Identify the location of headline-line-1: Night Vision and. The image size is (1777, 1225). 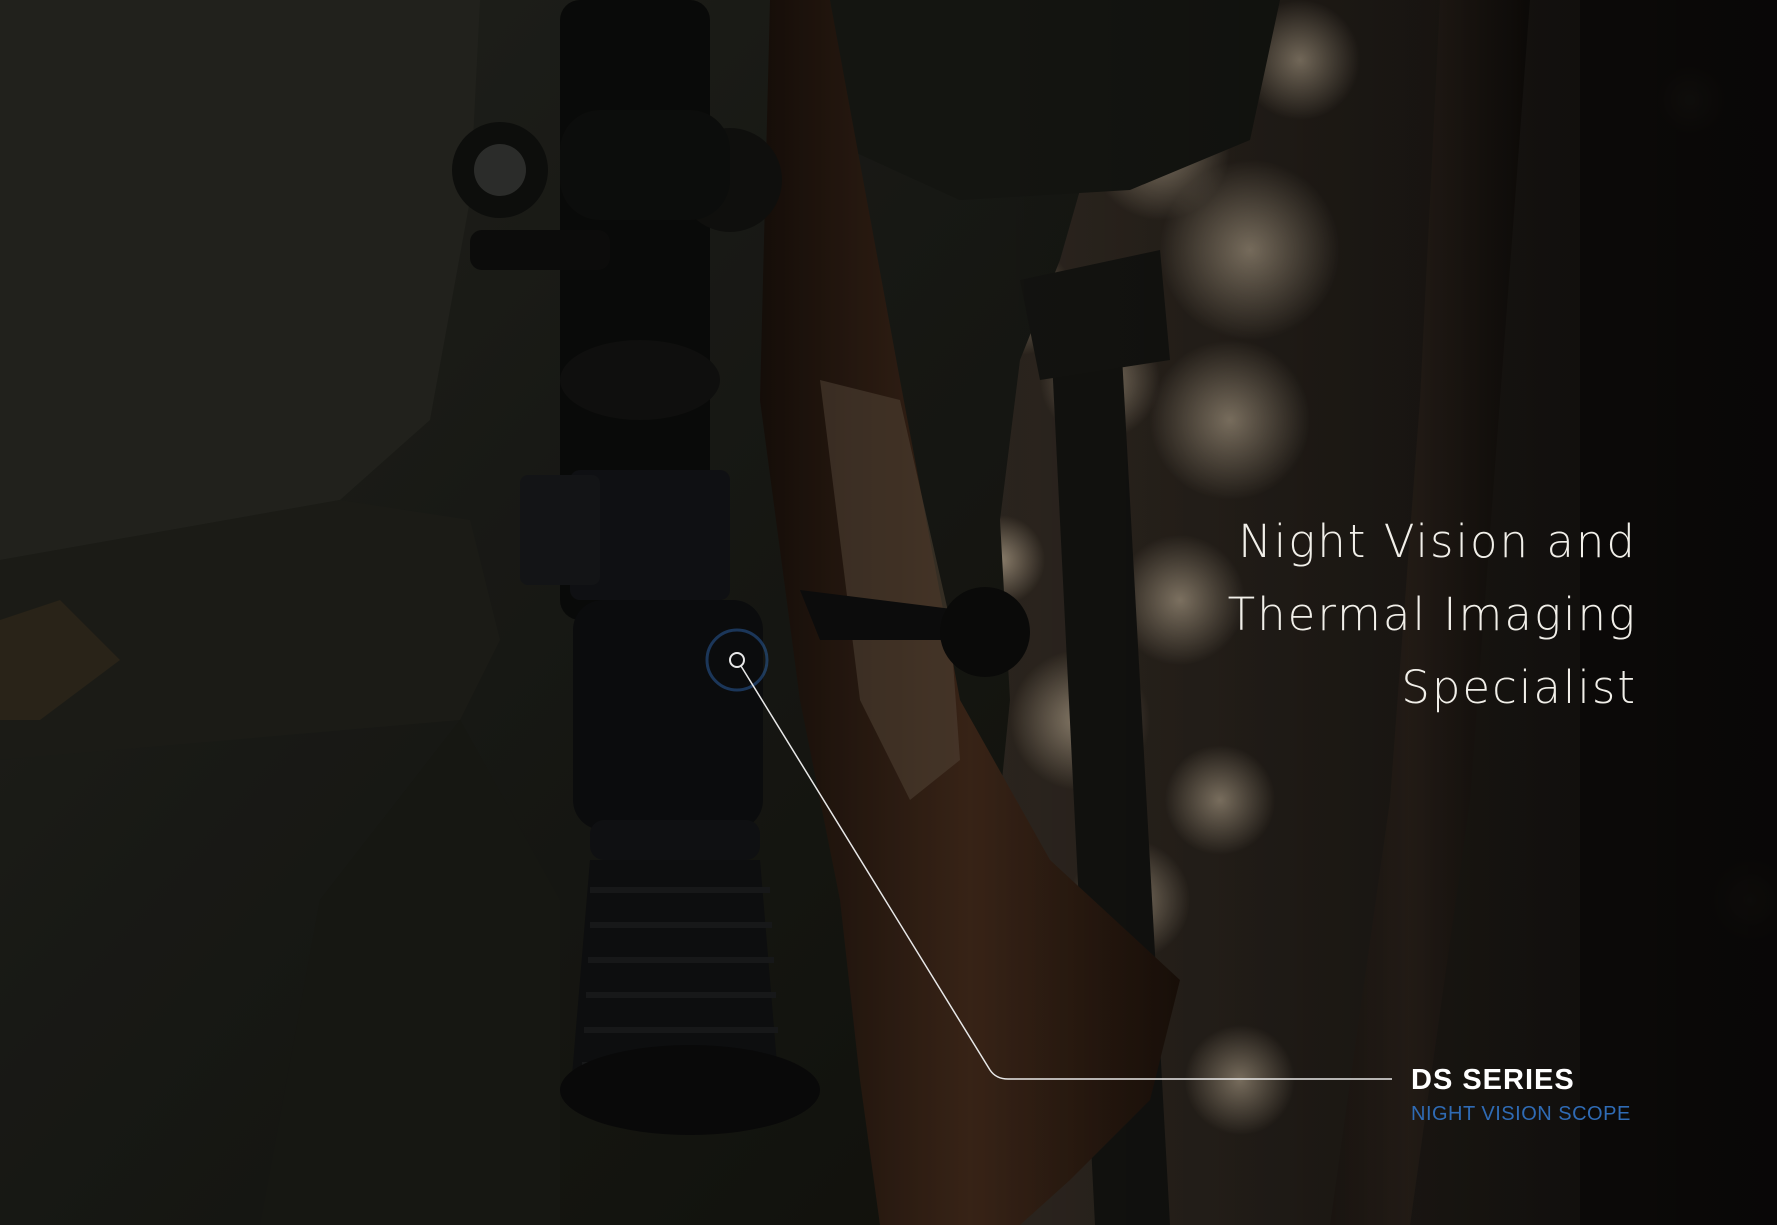
(1437, 541).